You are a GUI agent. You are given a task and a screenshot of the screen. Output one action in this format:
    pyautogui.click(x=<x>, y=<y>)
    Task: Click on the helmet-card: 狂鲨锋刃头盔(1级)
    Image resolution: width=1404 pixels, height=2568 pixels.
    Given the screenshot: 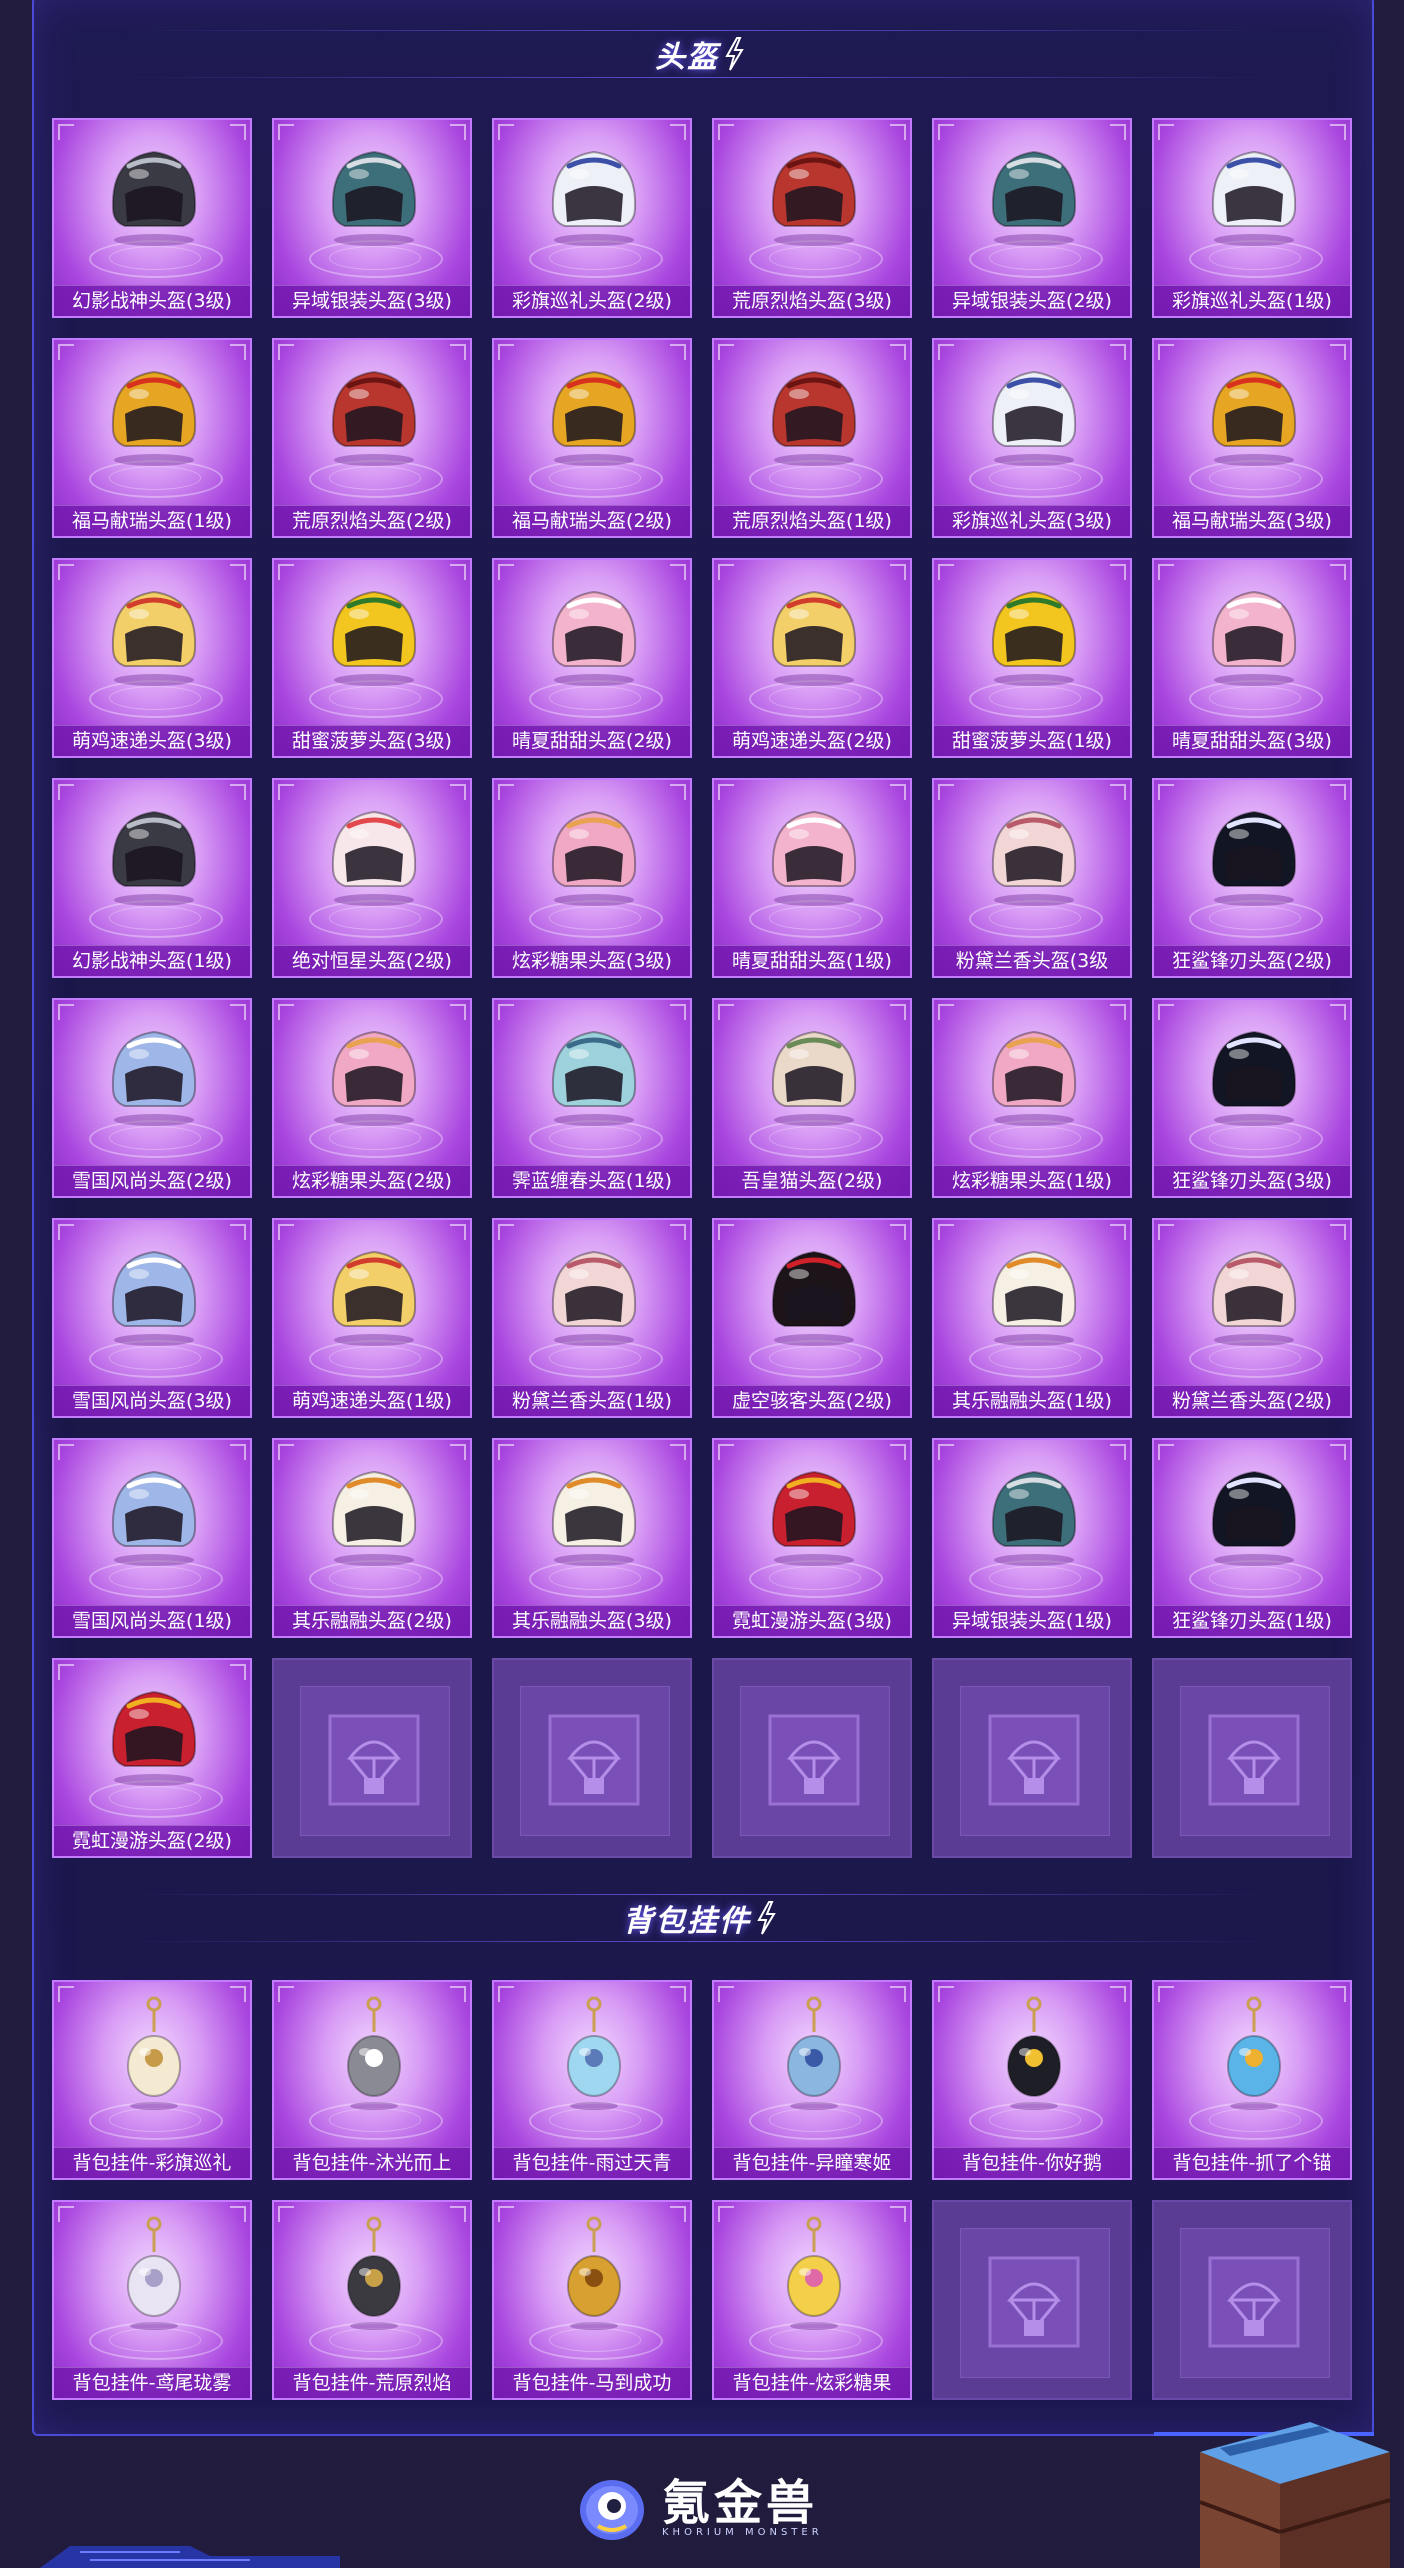 What is the action you would take?
    pyautogui.click(x=1252, y=1538)
    